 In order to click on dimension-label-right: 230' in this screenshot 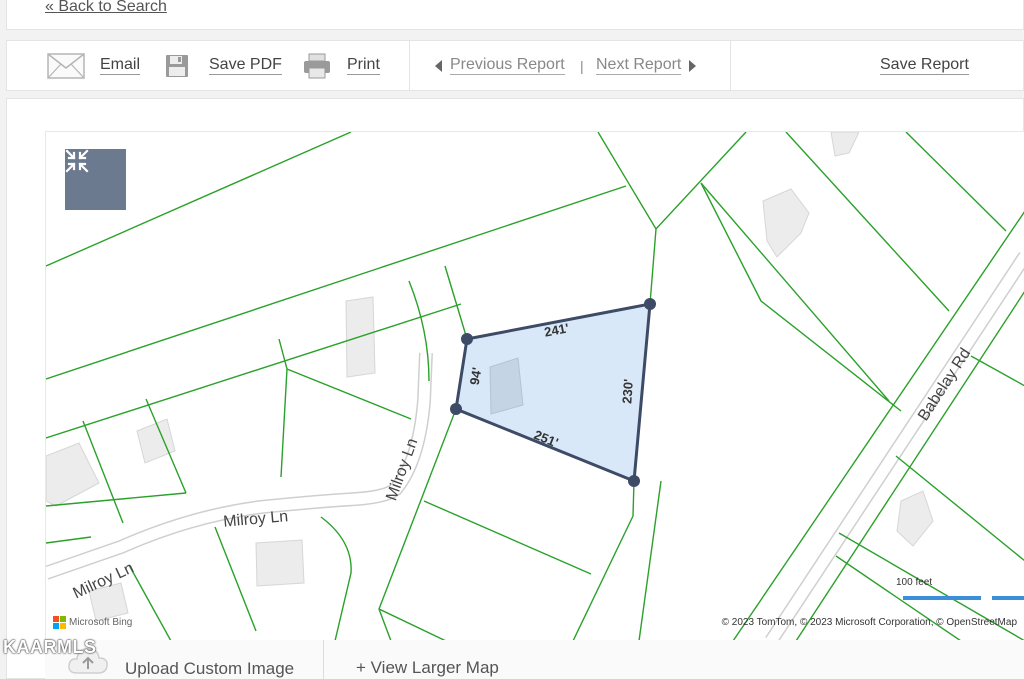, I will do `click(627, 391)`.